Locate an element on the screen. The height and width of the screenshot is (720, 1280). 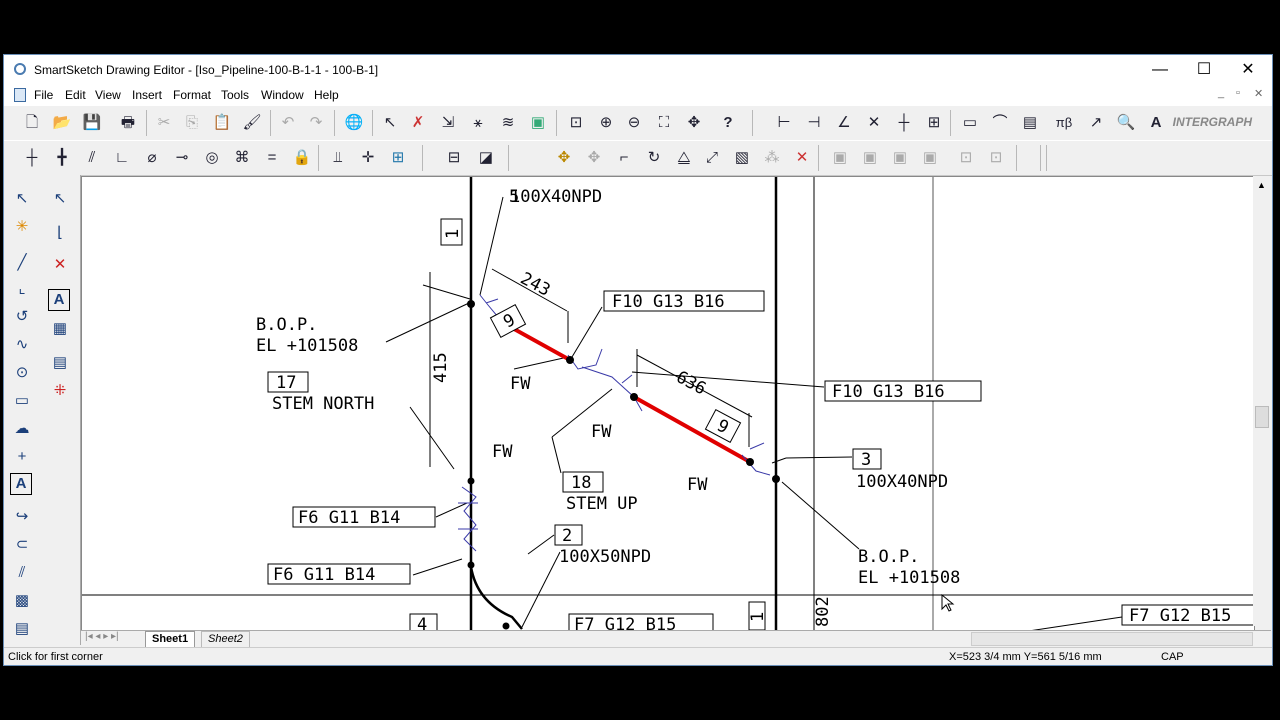
mdi-restore-button: ▫ is located at coordinates (1238, 93).